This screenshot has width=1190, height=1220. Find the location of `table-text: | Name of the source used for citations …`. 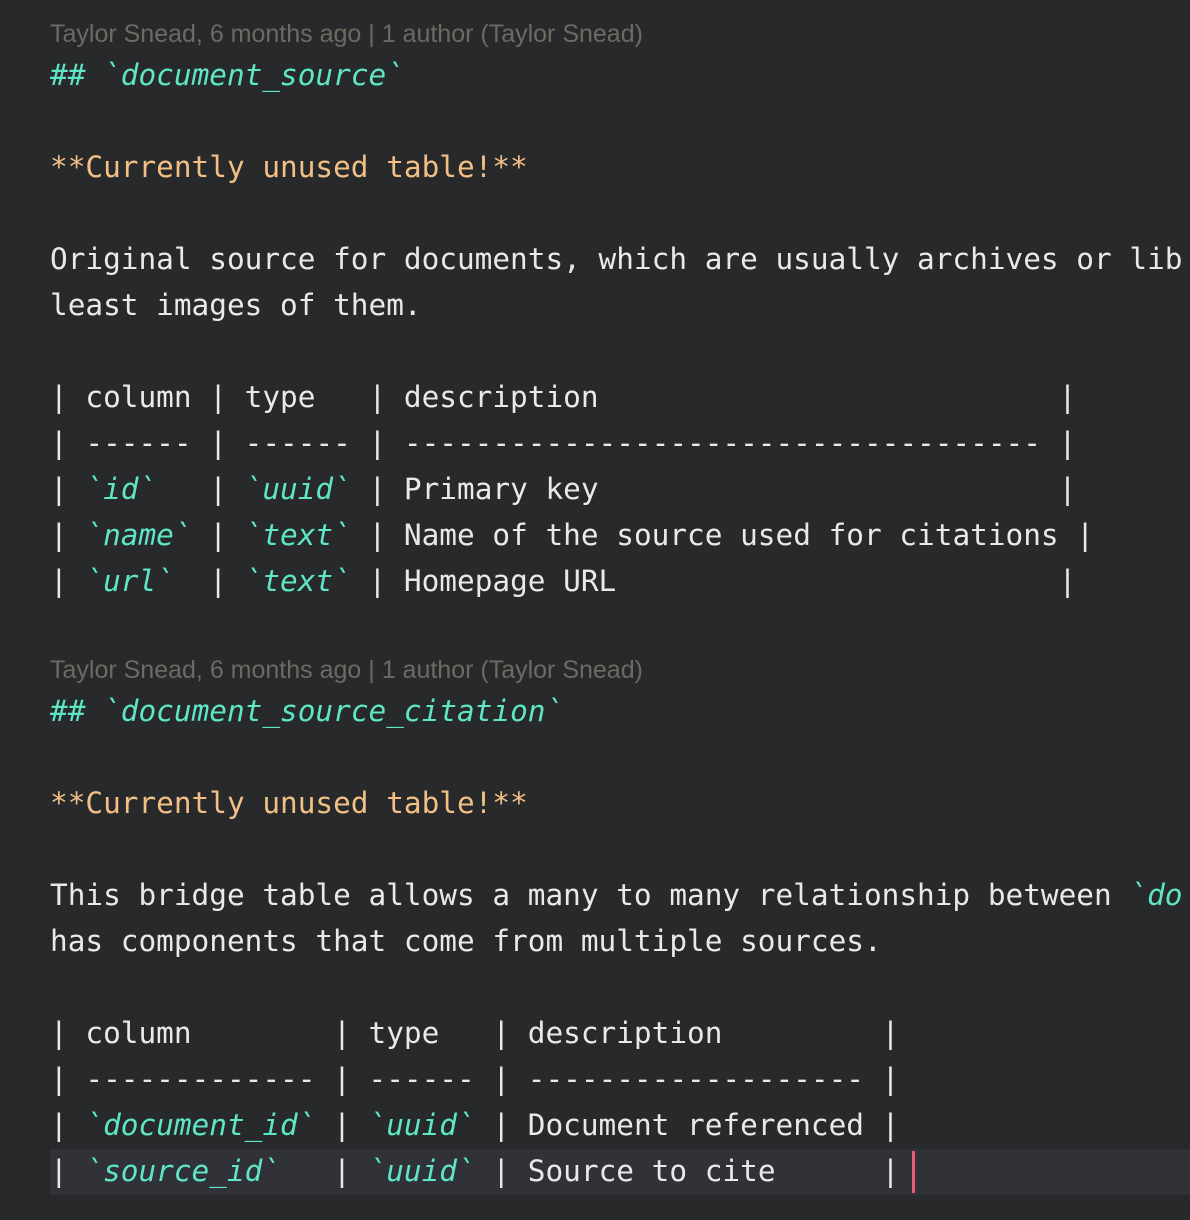

table-text: | Name of the source used for citations … is located at coordinates (722, 535).